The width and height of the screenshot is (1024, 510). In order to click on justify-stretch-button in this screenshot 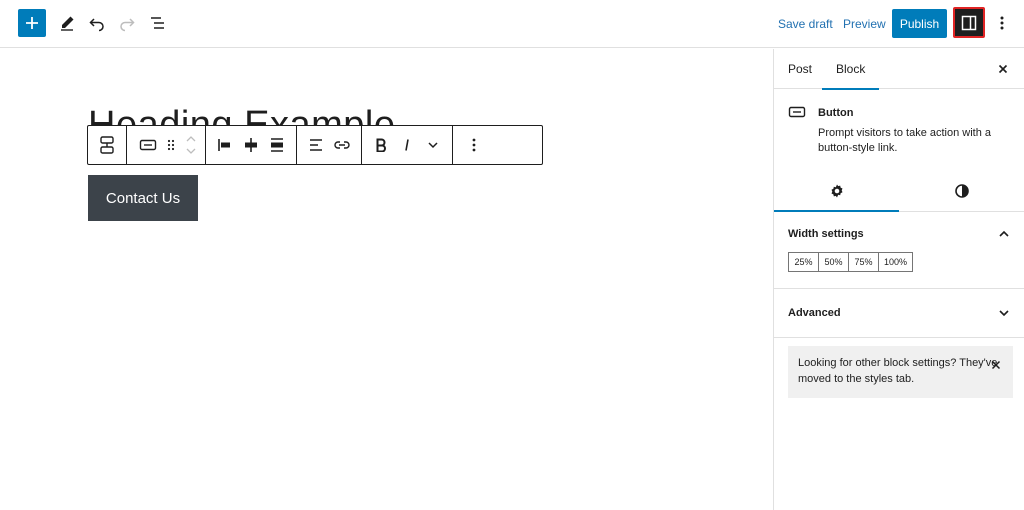, I will do `click(277, 145)`.